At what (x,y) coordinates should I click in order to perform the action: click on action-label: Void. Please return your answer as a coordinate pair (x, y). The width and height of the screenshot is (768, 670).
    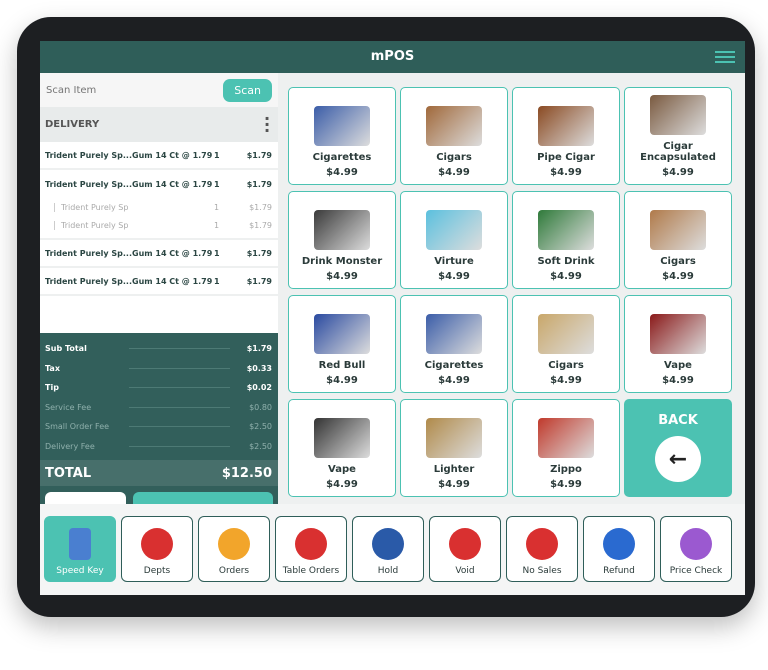
    Looking at the image, I should click on (465, 571).